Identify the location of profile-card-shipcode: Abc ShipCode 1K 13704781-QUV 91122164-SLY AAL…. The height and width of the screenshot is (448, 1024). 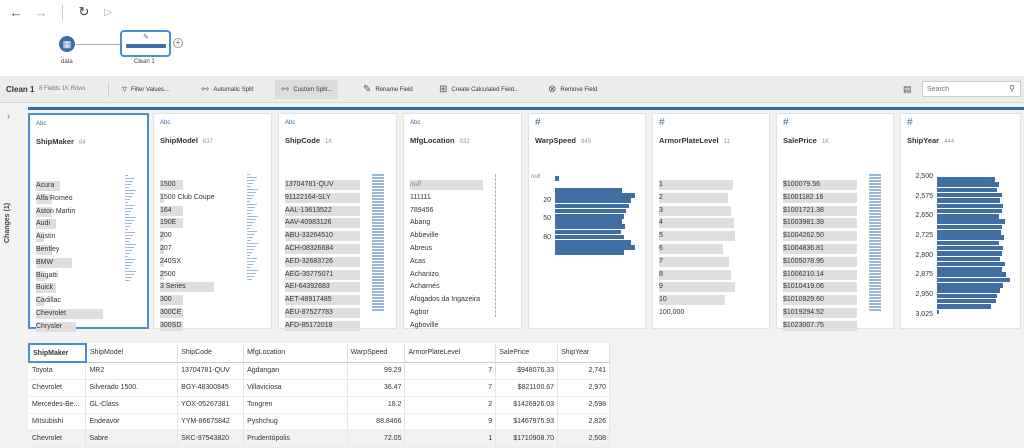
(337, 222).